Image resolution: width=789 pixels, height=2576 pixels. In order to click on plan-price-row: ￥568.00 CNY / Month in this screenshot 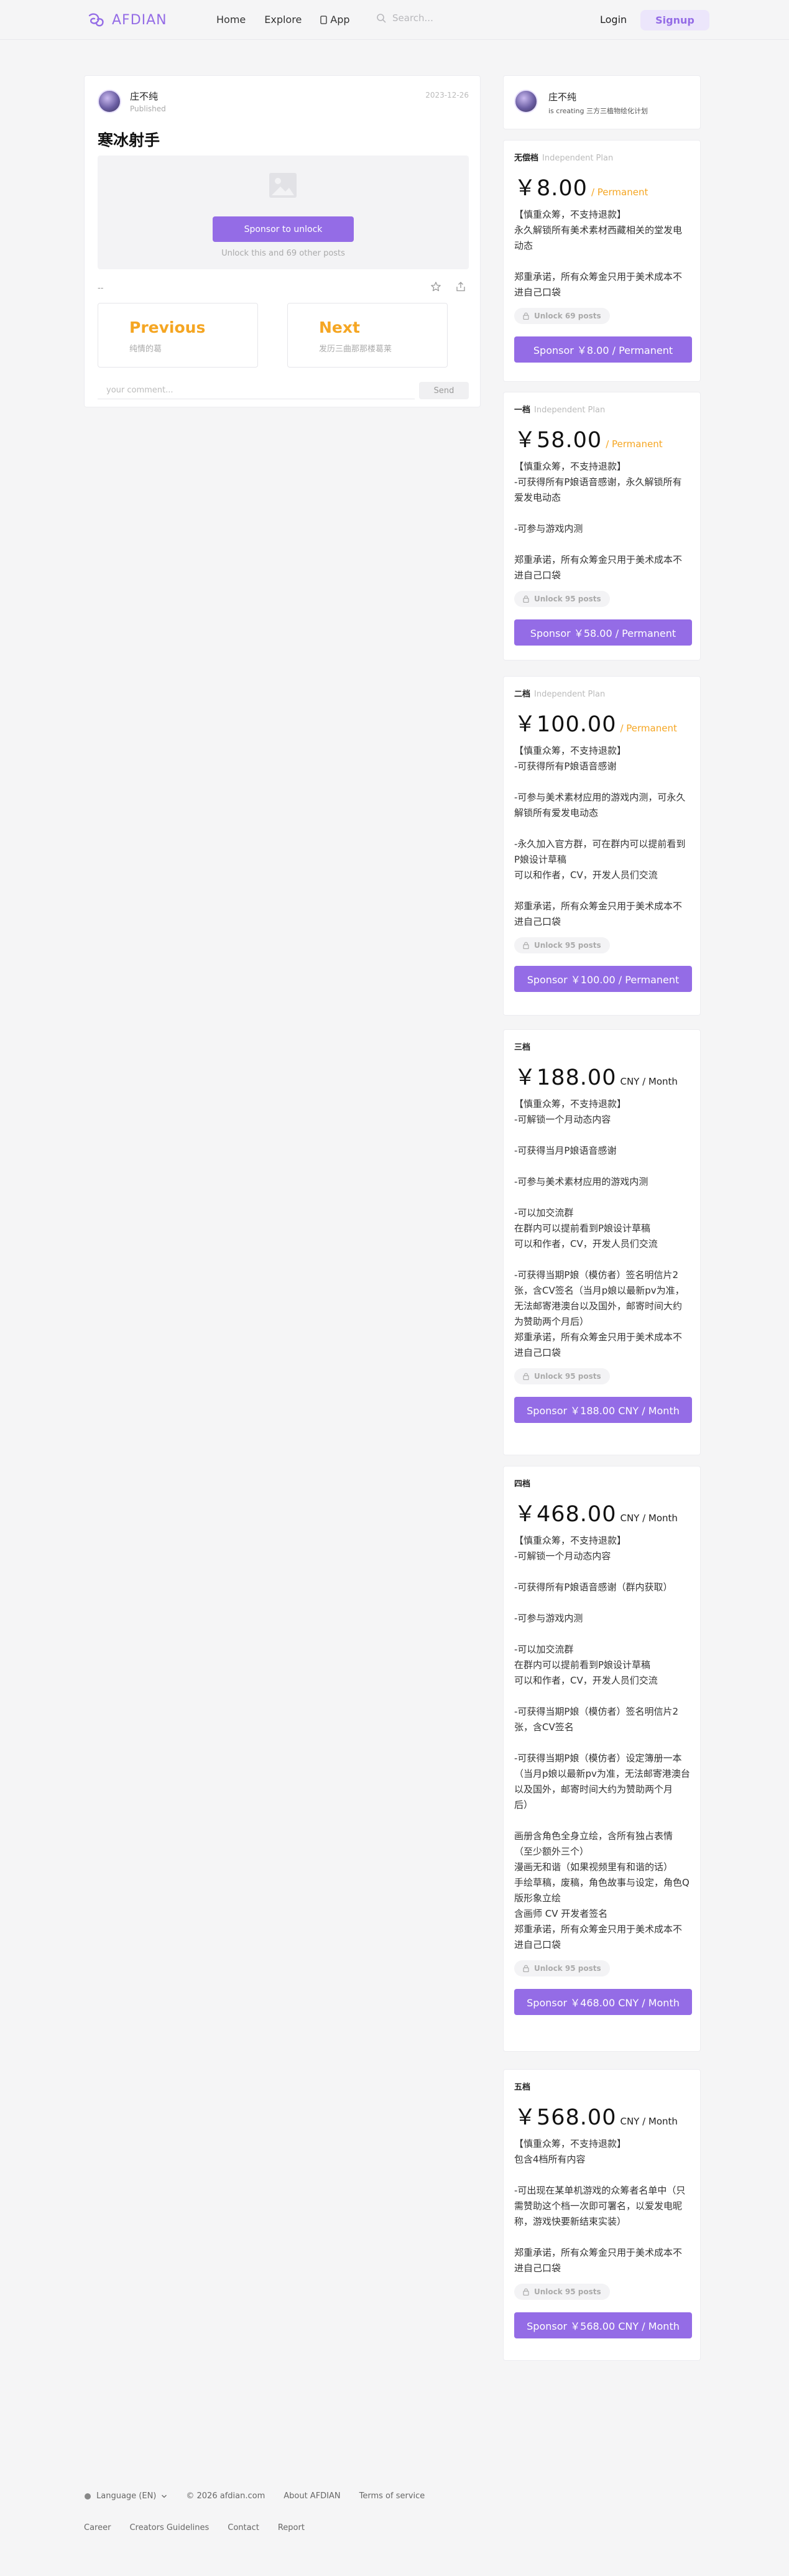, I will do `click(602, 2116)`.